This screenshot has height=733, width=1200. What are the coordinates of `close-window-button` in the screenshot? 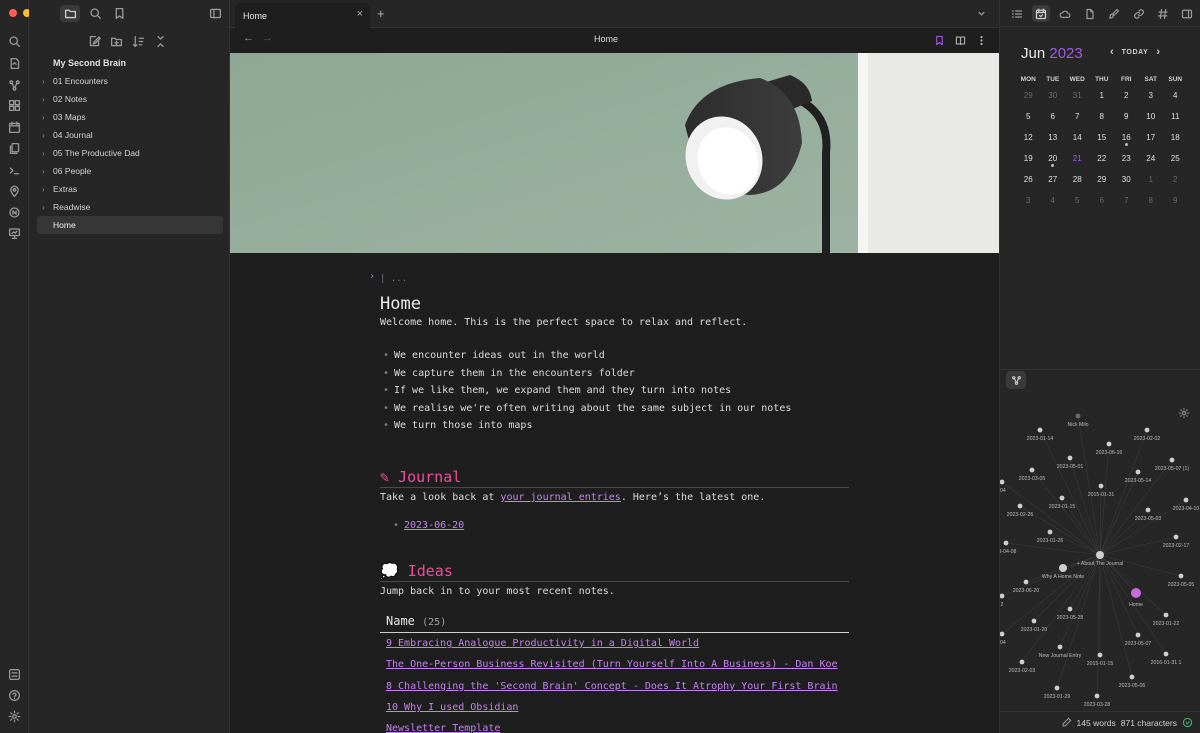 It's located at (13, 13).